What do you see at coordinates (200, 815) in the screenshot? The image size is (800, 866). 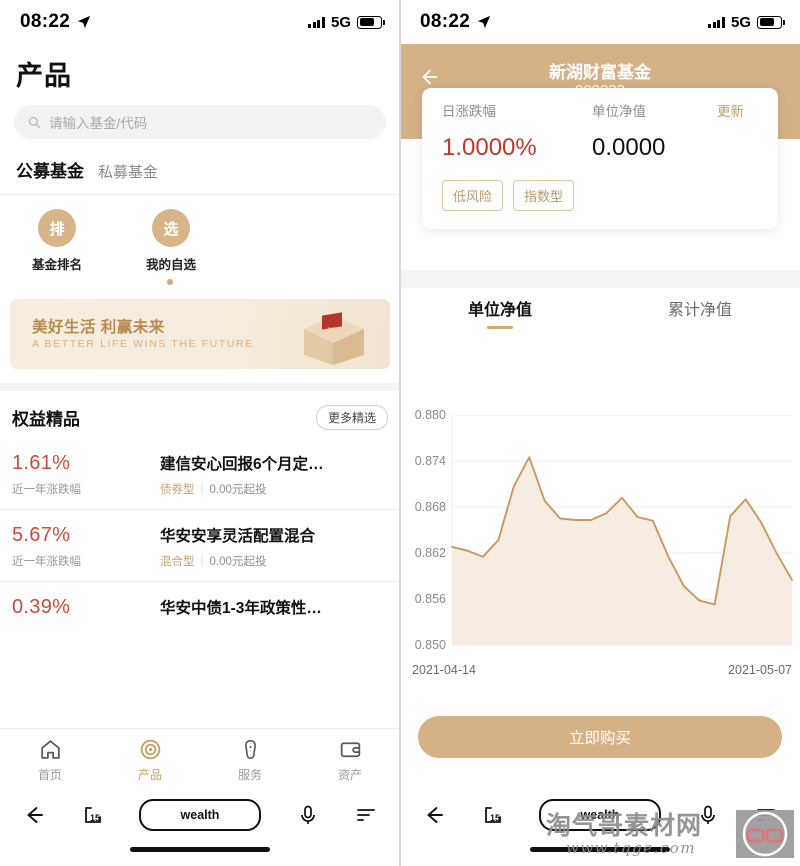 I see `address-bar: wealth` at bounding box center [200, 815].